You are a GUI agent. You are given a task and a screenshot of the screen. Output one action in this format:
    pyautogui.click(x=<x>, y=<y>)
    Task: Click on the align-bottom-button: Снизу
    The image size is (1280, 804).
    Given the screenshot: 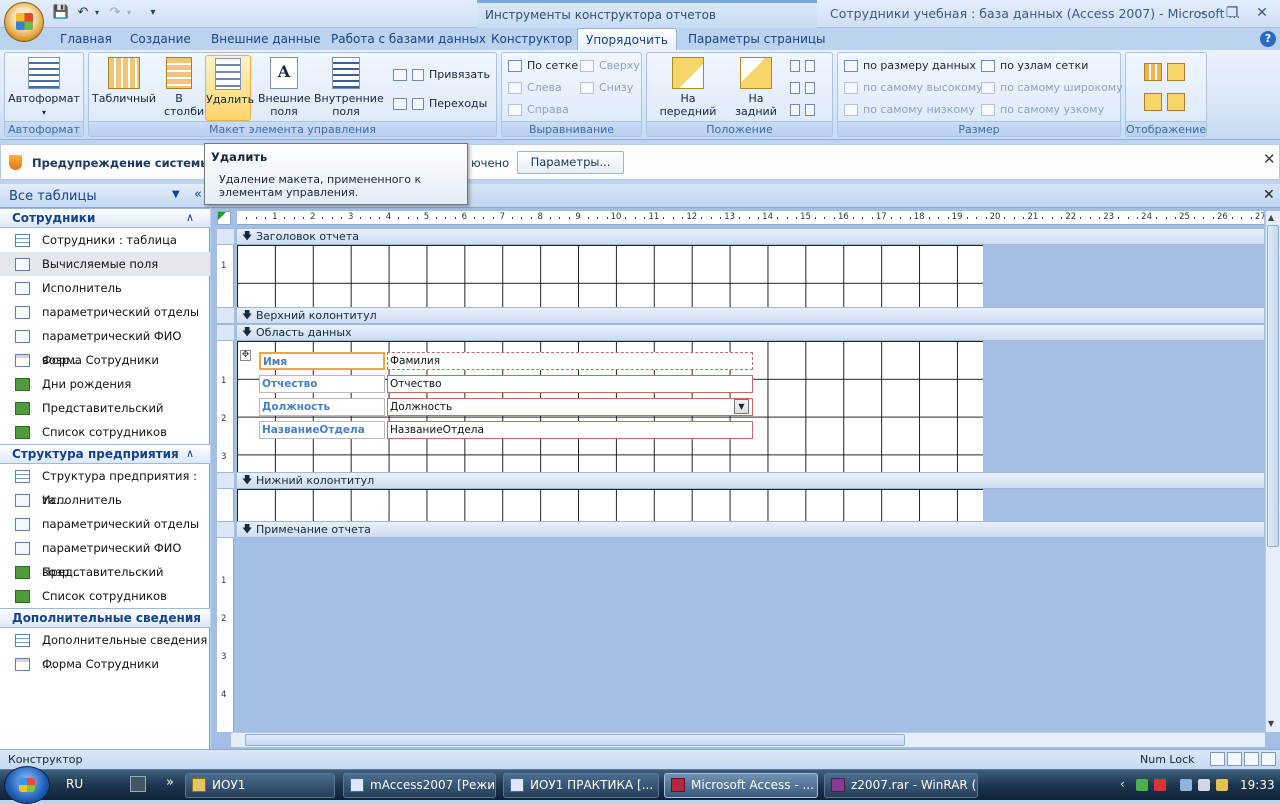 What is the action you would take?
    pyautogui.click(x=606, y=88)
    